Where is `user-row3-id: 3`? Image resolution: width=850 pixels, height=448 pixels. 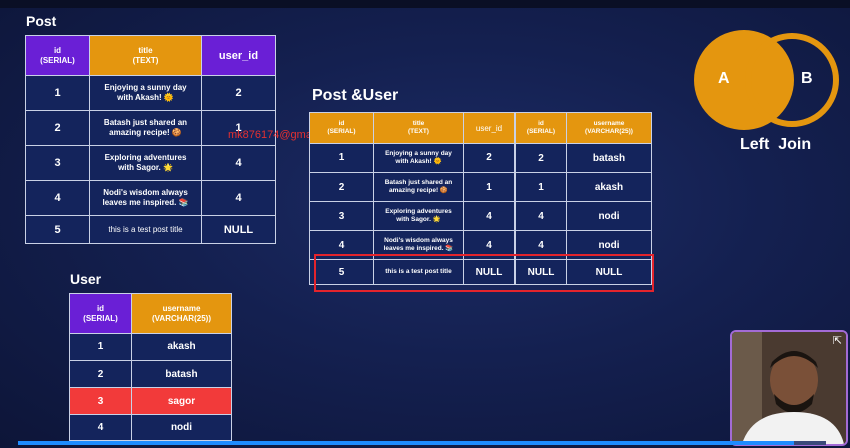
user-row3-id: 3 is located at coordinates (100, 401).